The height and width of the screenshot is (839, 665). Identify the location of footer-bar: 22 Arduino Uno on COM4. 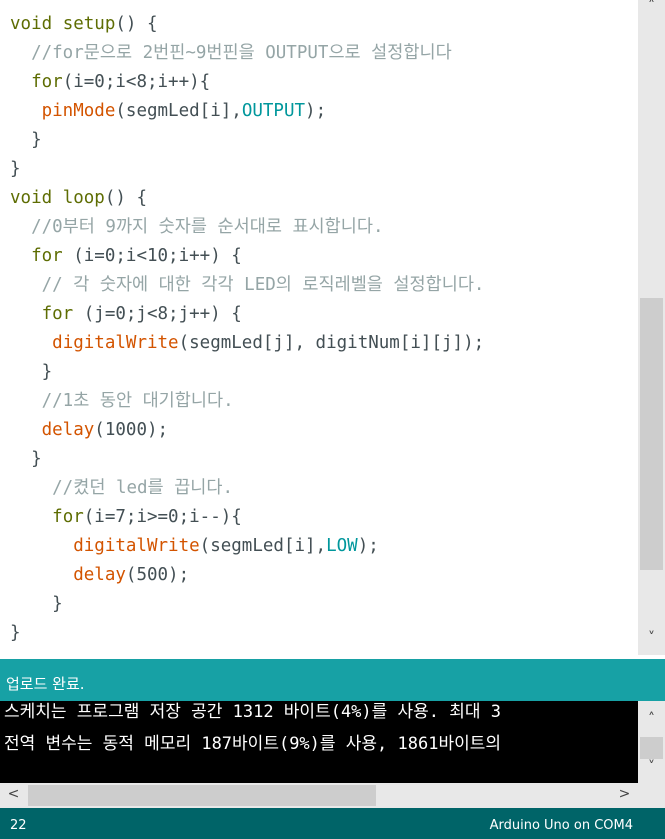
(332, 823).